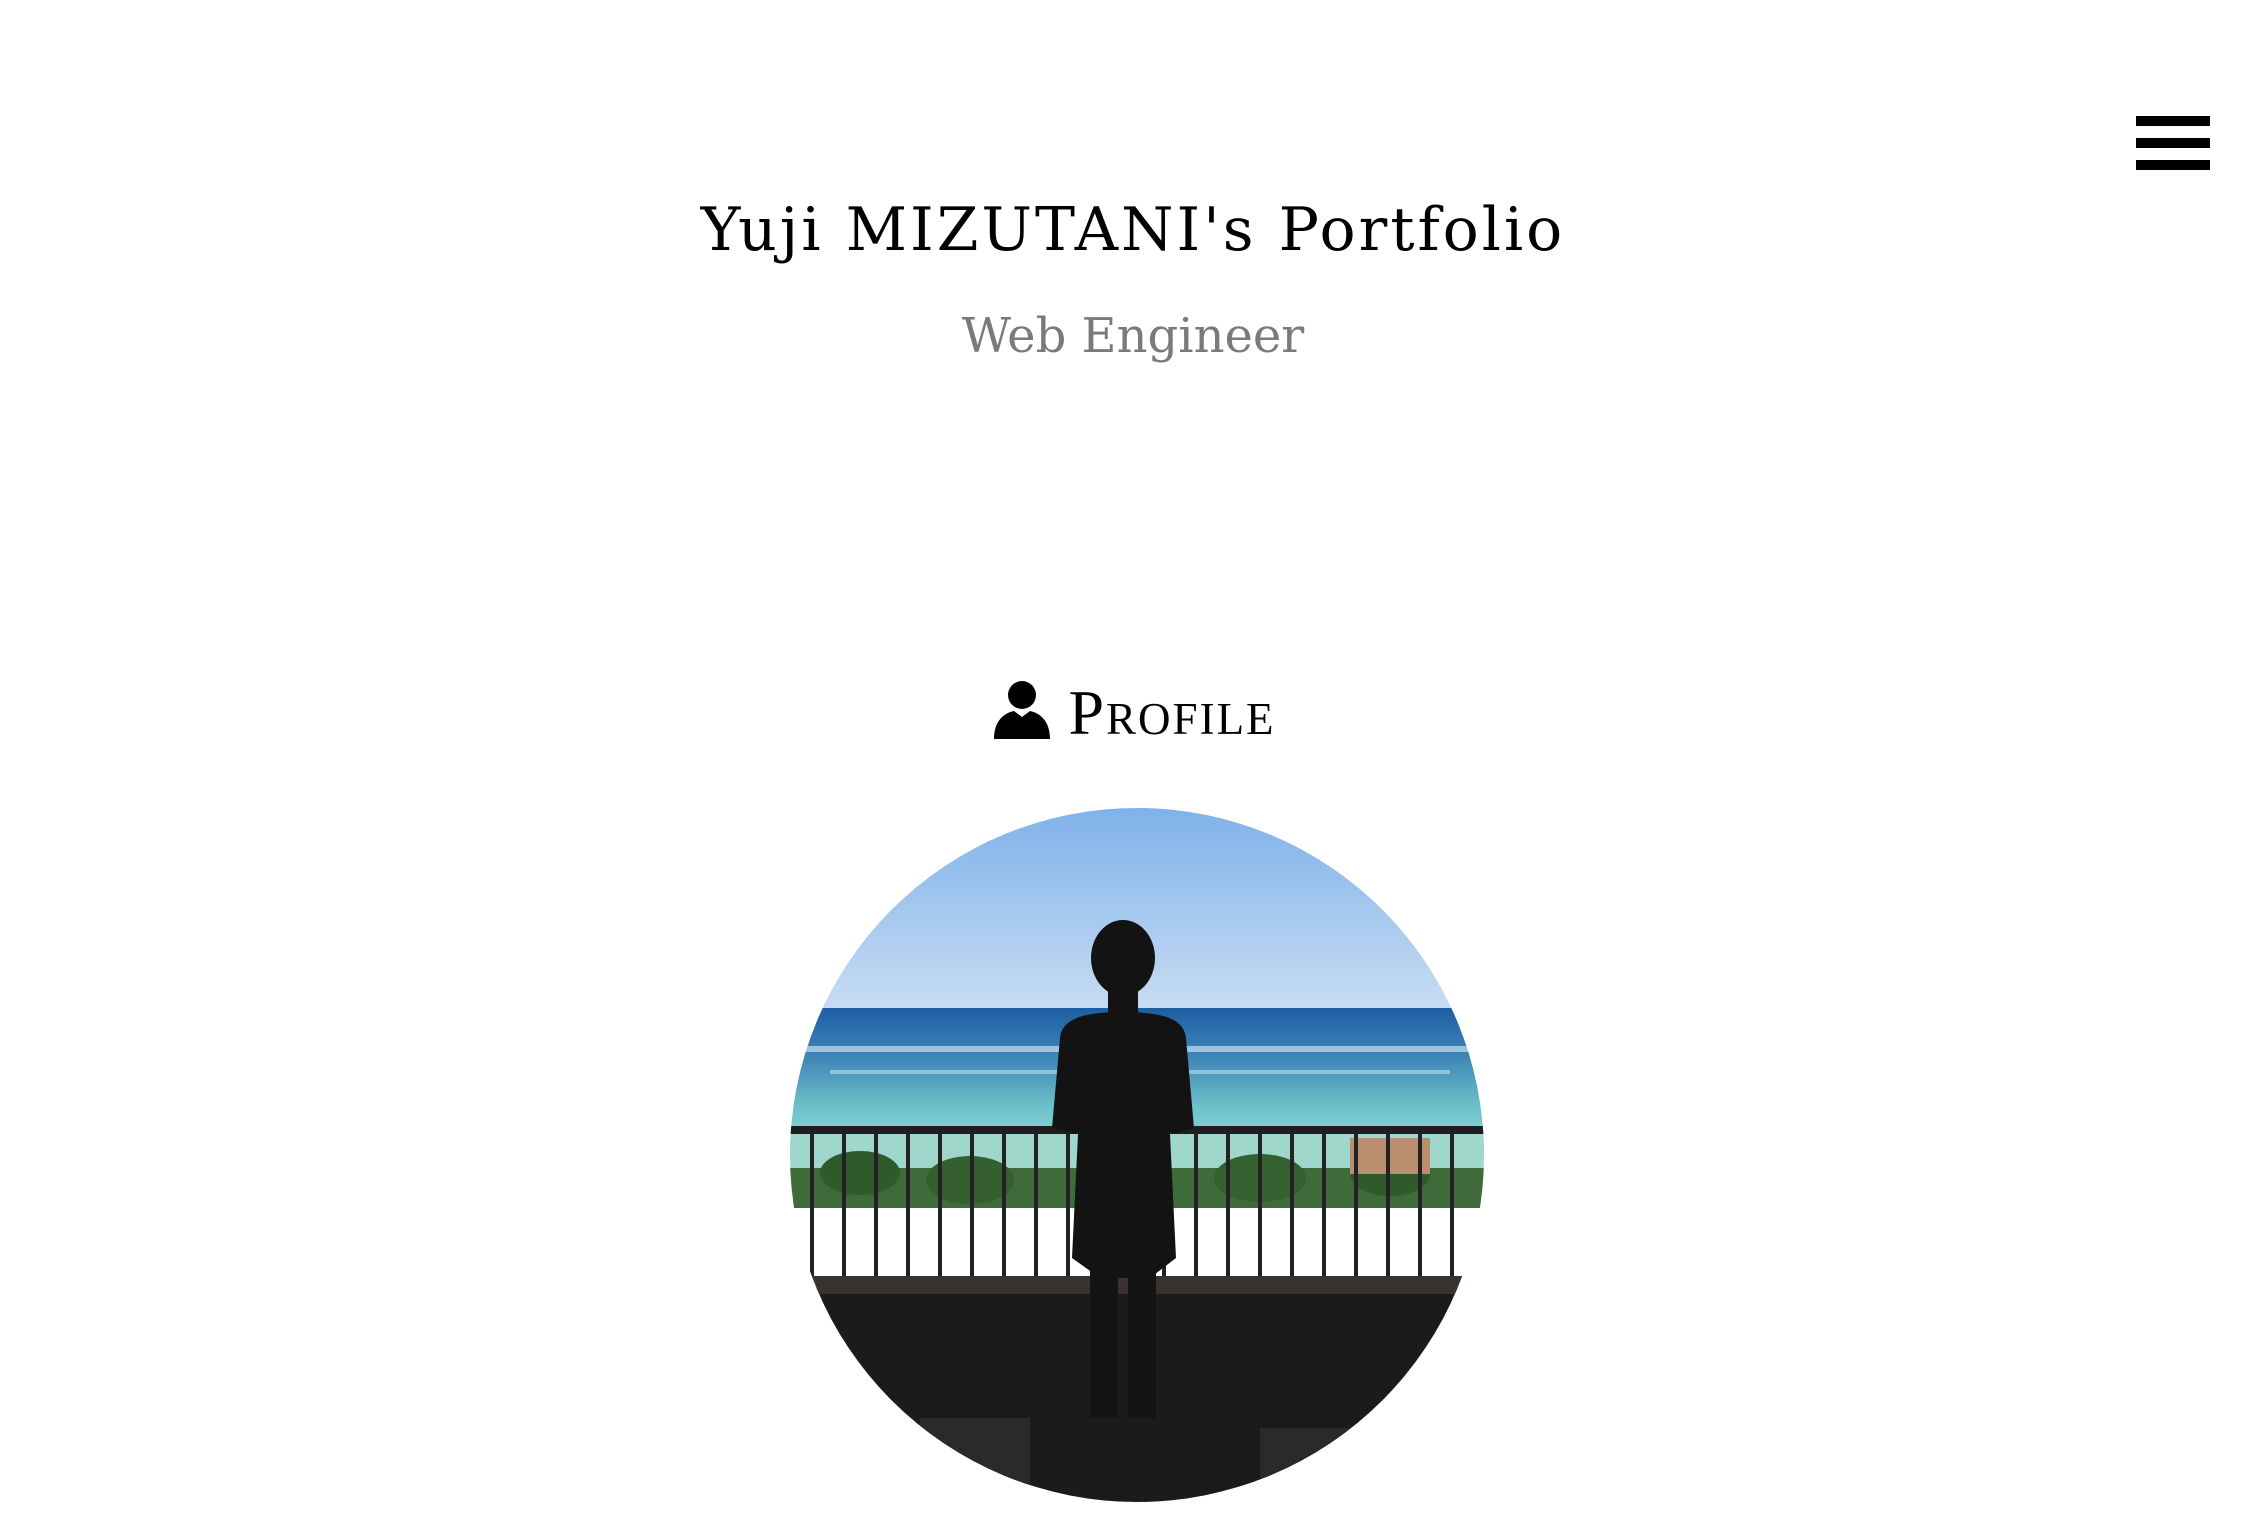 The height and width of the screenshot is (1519, 2266). Describe the element at coordinates (1172, 712) in the screenshot. I see `profile-heading-label: Profile` at that location.